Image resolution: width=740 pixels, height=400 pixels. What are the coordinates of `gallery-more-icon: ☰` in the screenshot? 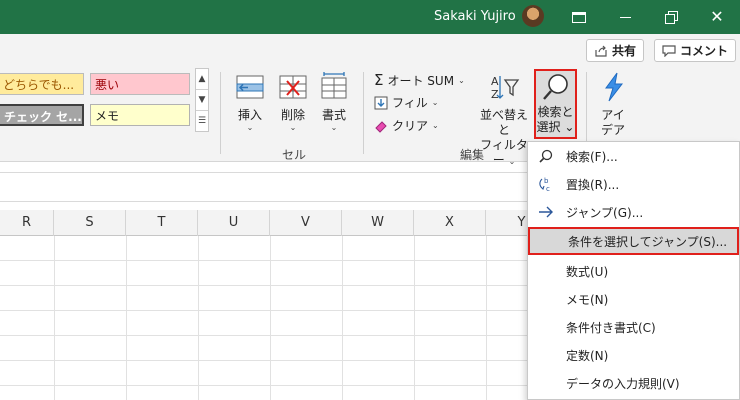 It's located at (202, 121).